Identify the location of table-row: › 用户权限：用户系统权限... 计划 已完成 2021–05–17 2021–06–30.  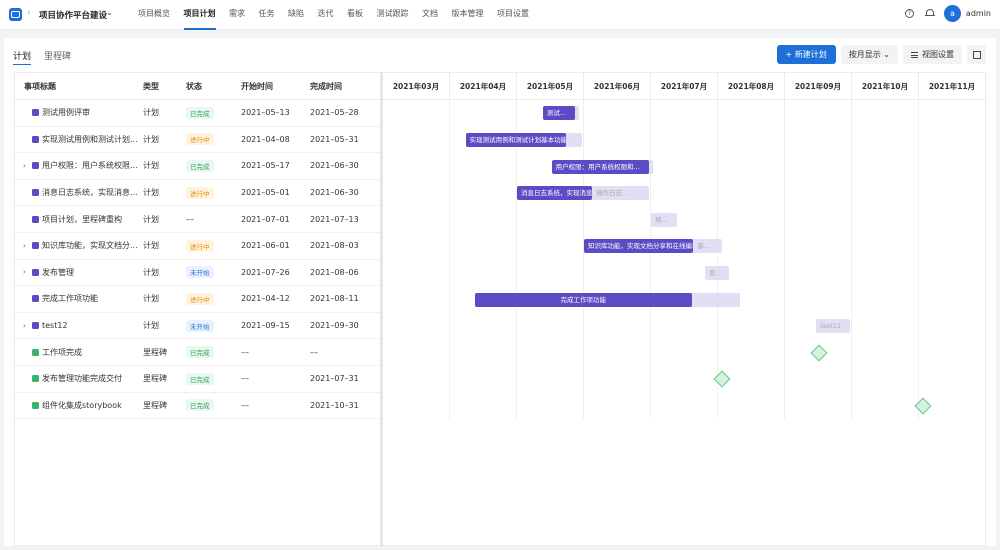
(197, 166).